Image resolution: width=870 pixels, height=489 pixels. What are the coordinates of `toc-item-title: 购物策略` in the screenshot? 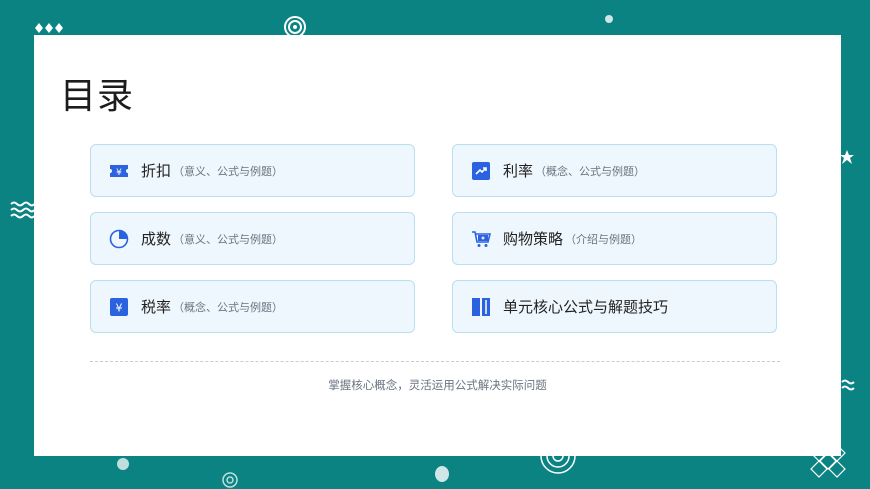 It's located at (533, 239).